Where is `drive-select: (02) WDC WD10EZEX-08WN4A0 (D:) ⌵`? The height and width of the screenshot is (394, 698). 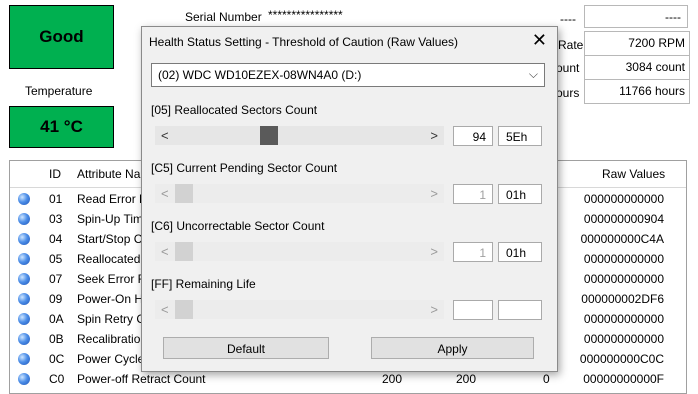
drive-select: (02) WDC WD10EZEX-08WN4A0 (D:) ⌵ is located at coordinates (348, 75).